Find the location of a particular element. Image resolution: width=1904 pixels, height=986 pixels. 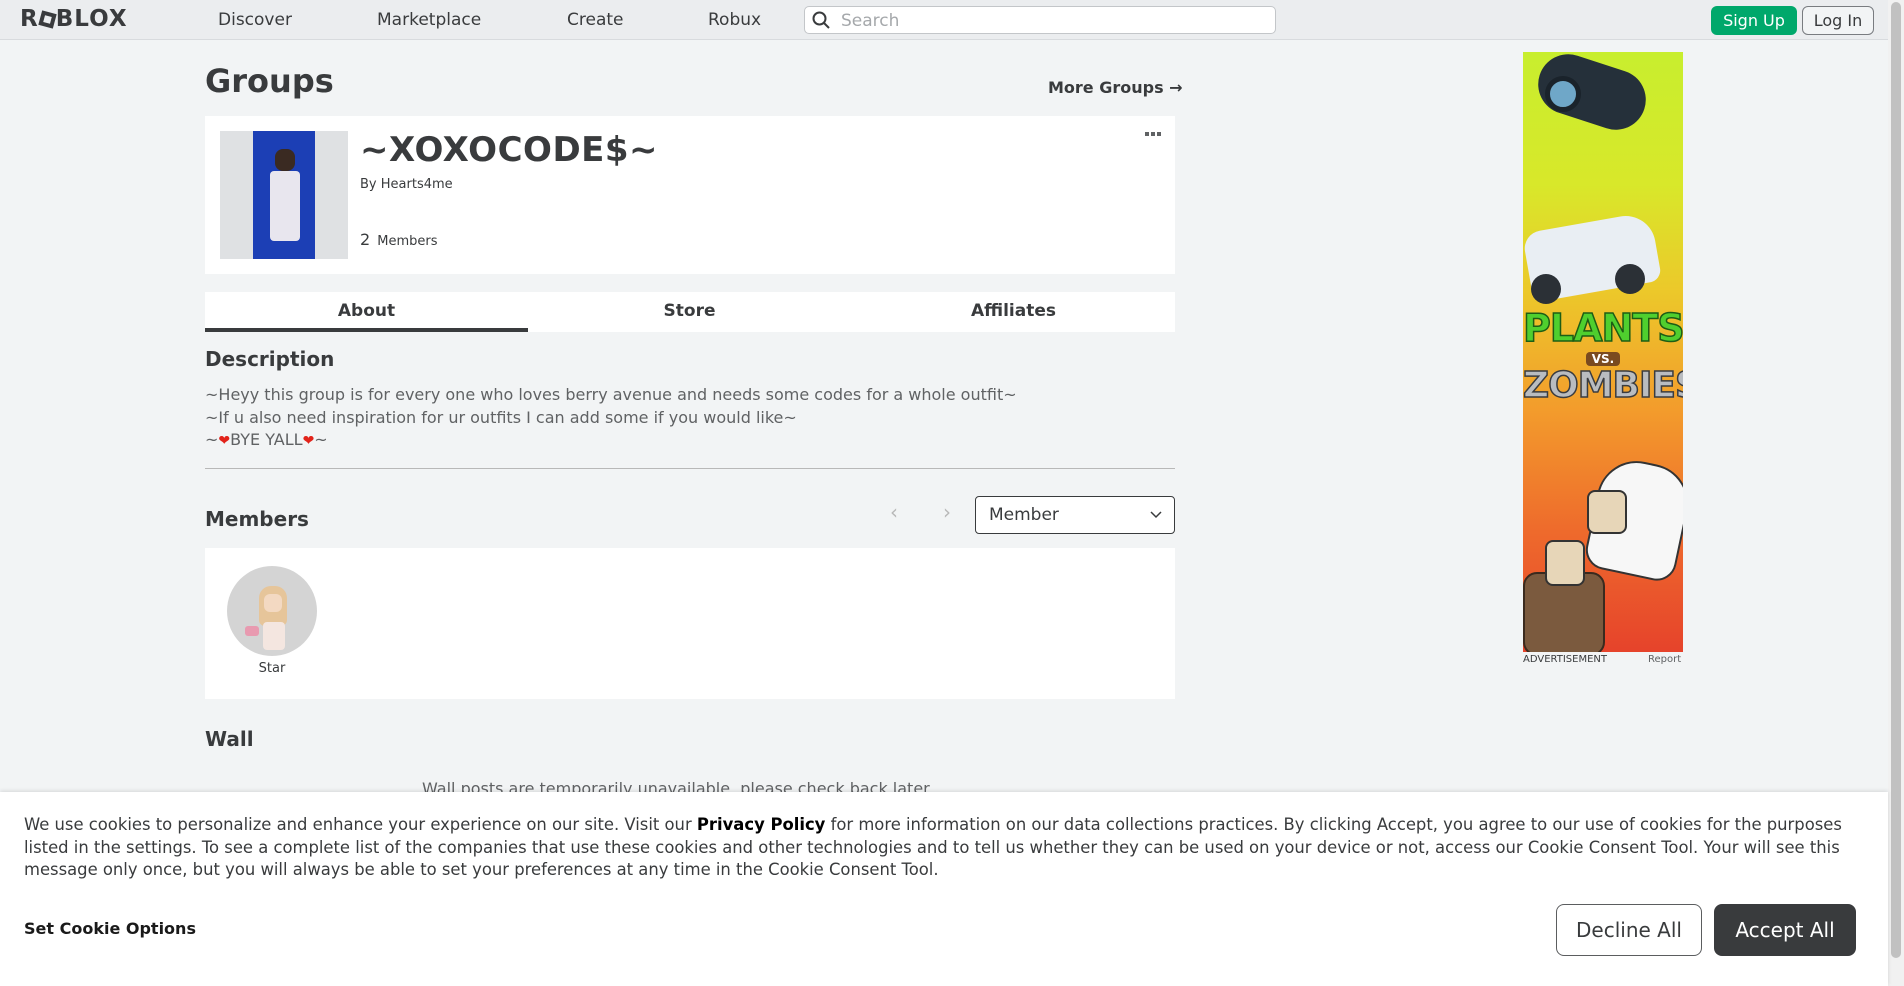

role-dropdown: Member is located at coordinates (1075, 515).